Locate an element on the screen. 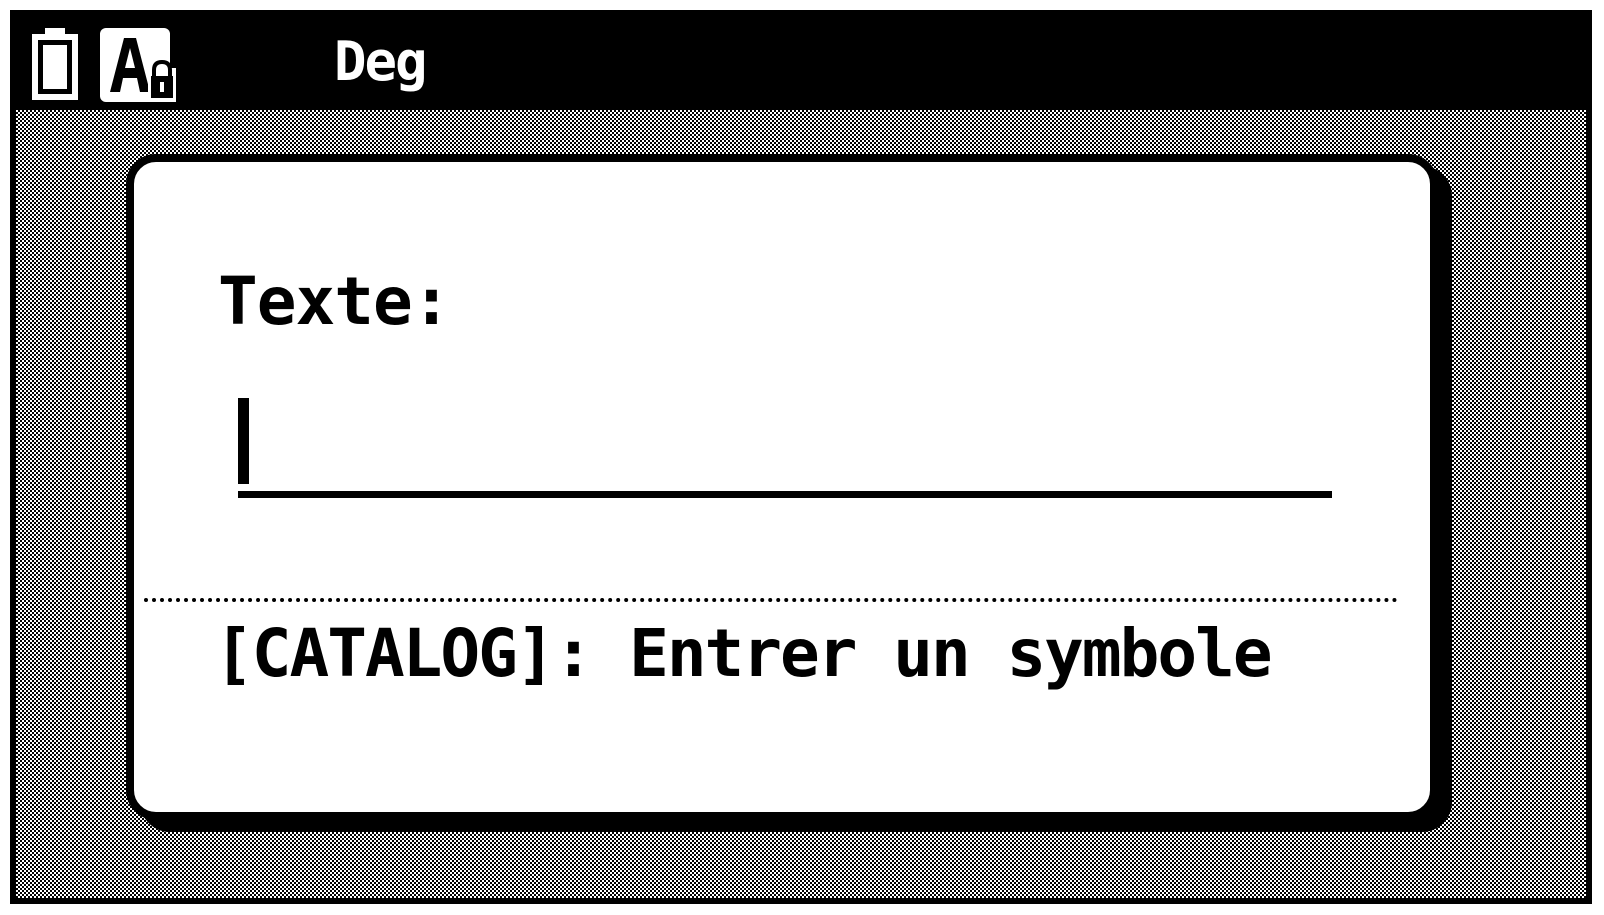  text-caret is located at coordinates (243, 441).